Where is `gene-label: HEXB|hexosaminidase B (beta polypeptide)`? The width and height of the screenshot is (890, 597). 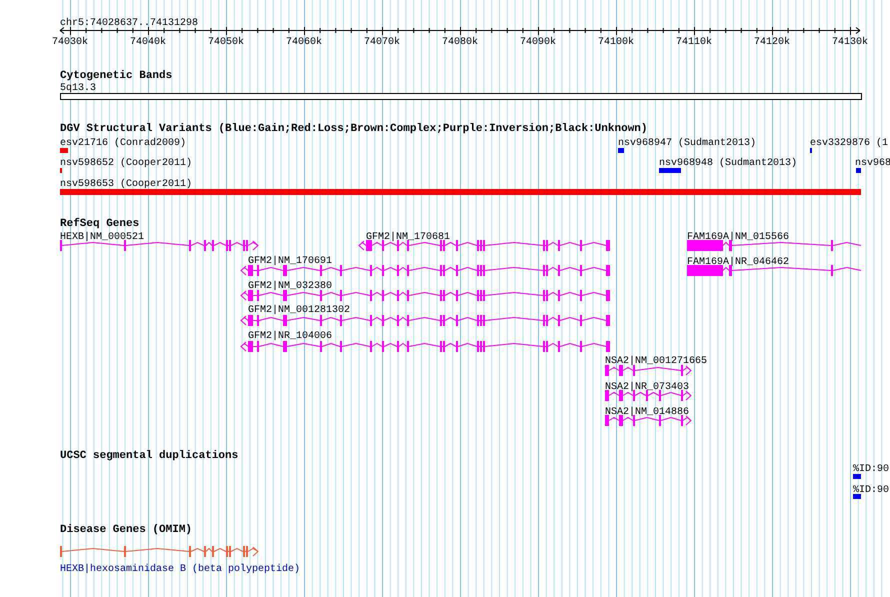 gene-label: HEXB|hexosaminidase B (beta polypeptide) is located at coordinates (180, 569).